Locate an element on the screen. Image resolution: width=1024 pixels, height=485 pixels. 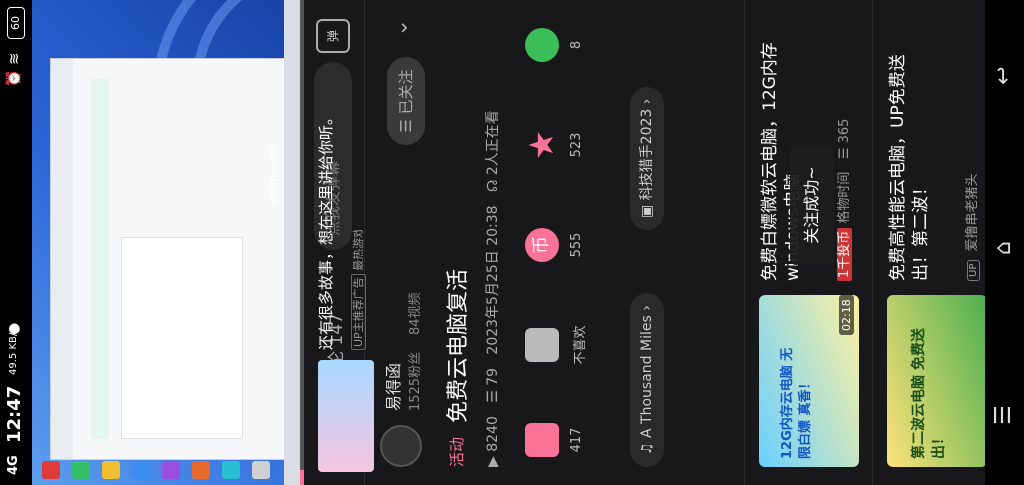
video-title: 免费云电脑复活 is located at coordinates (458, 345).